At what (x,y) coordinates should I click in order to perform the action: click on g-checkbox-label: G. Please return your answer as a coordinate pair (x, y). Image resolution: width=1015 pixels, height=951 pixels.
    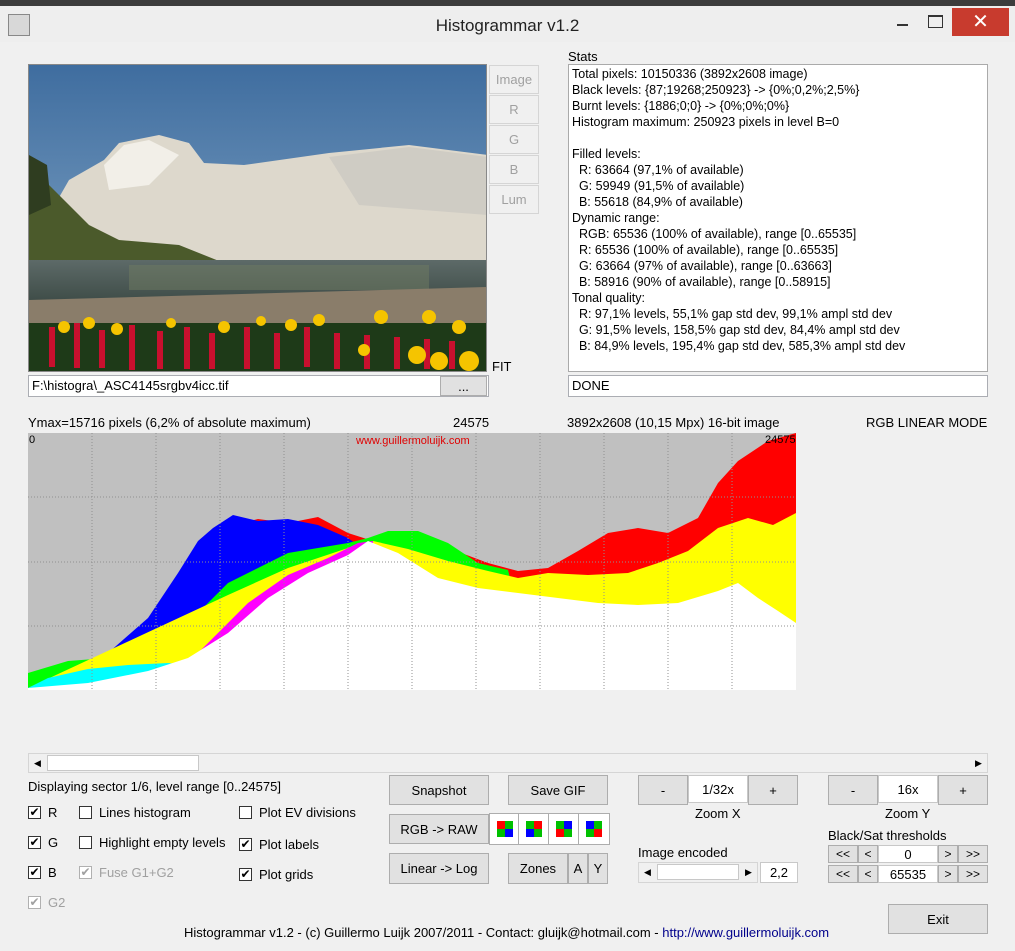
    Looking at the image, I should click on (53, 842).